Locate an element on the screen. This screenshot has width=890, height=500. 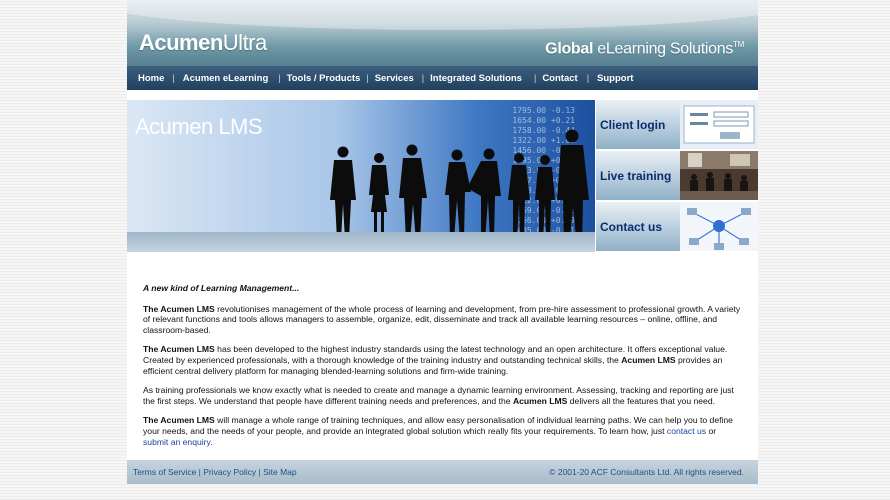
privacy-policy-link: Privacy Policy is located at coordinates (229, 472).